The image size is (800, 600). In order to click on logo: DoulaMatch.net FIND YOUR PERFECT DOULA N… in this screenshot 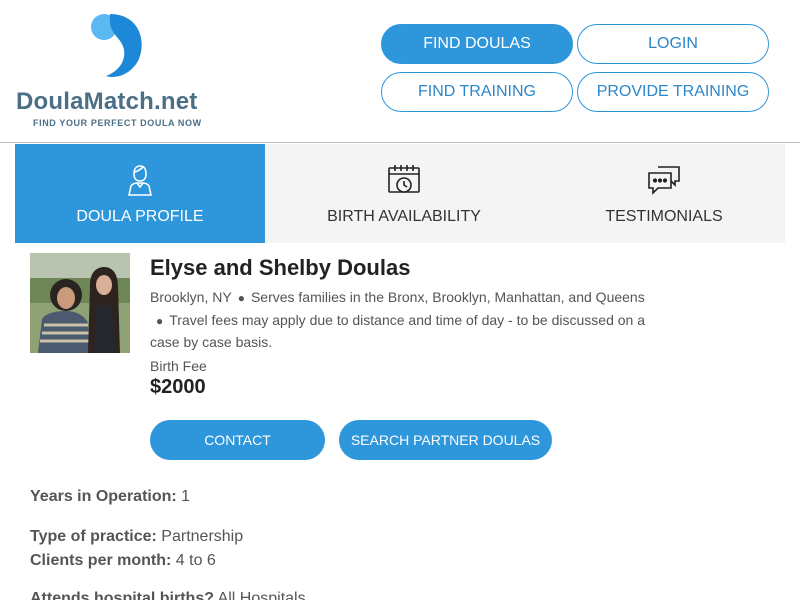, I will do `click(121, 72)`.